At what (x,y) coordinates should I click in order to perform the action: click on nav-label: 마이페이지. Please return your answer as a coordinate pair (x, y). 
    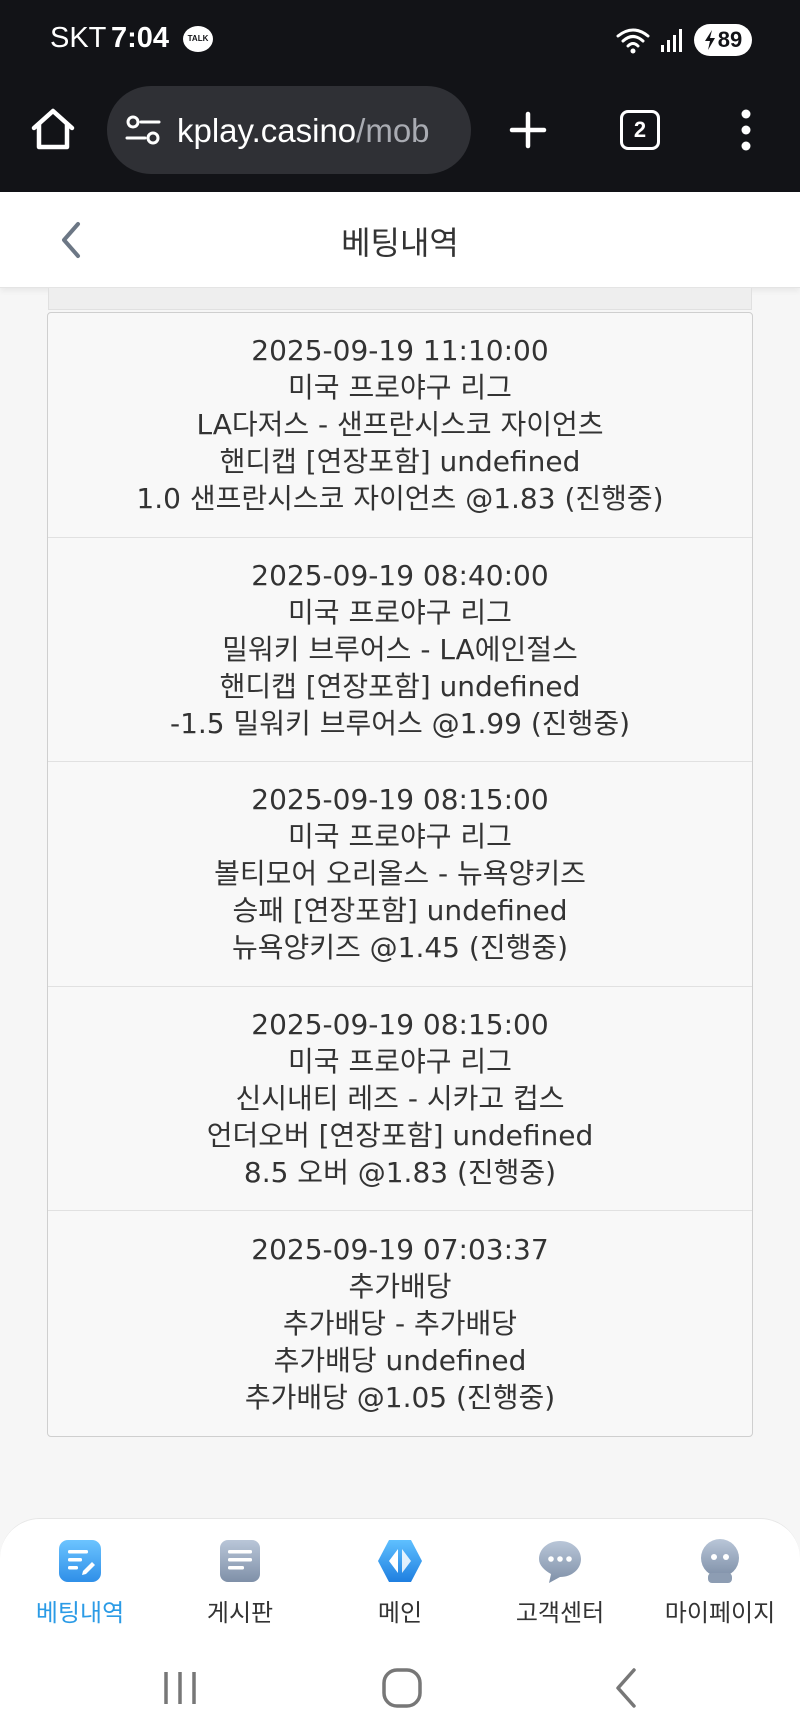
    Looking at the image, I should click on (720, 1613).